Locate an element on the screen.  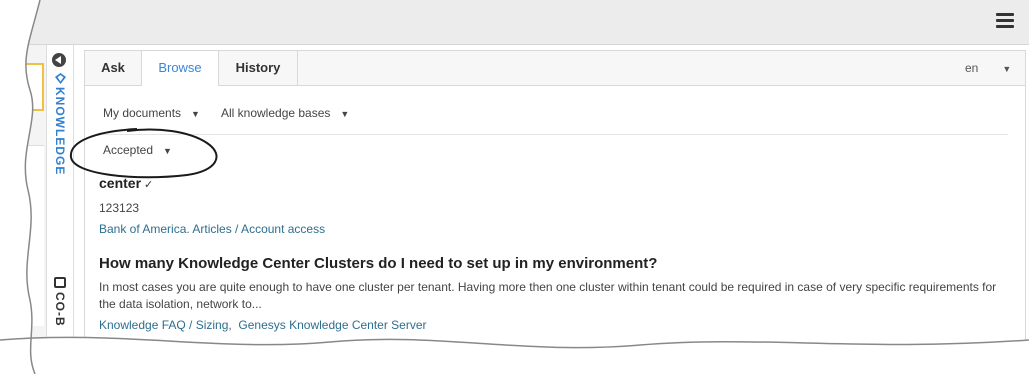
result-title: center is located at coordinates (120, 183).